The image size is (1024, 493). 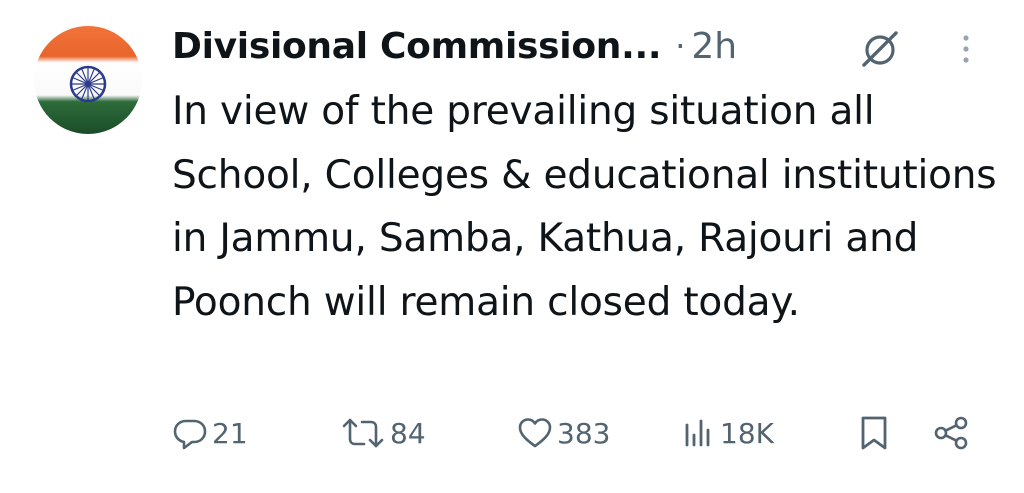 What do you see at coordinates (535, 433) in the screenshot?
I see `heart-icon` at bounding box center [535, 433].